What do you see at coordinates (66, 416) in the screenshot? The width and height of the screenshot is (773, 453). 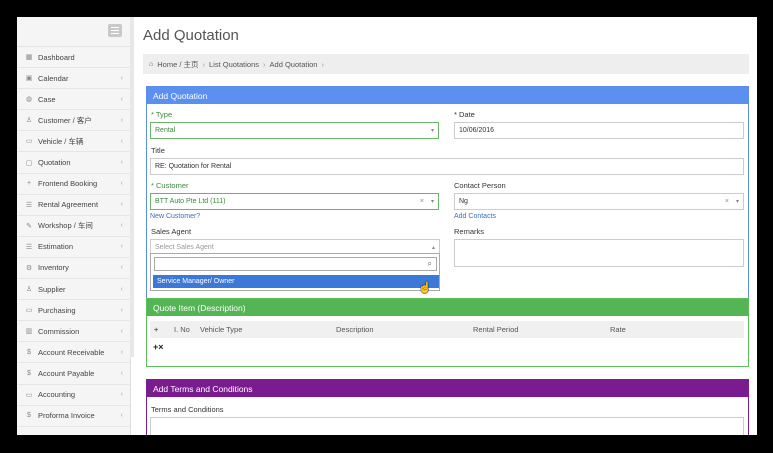 I see `sidebar-item-label: Proforma Invoice` at bounding box center [66, 416].